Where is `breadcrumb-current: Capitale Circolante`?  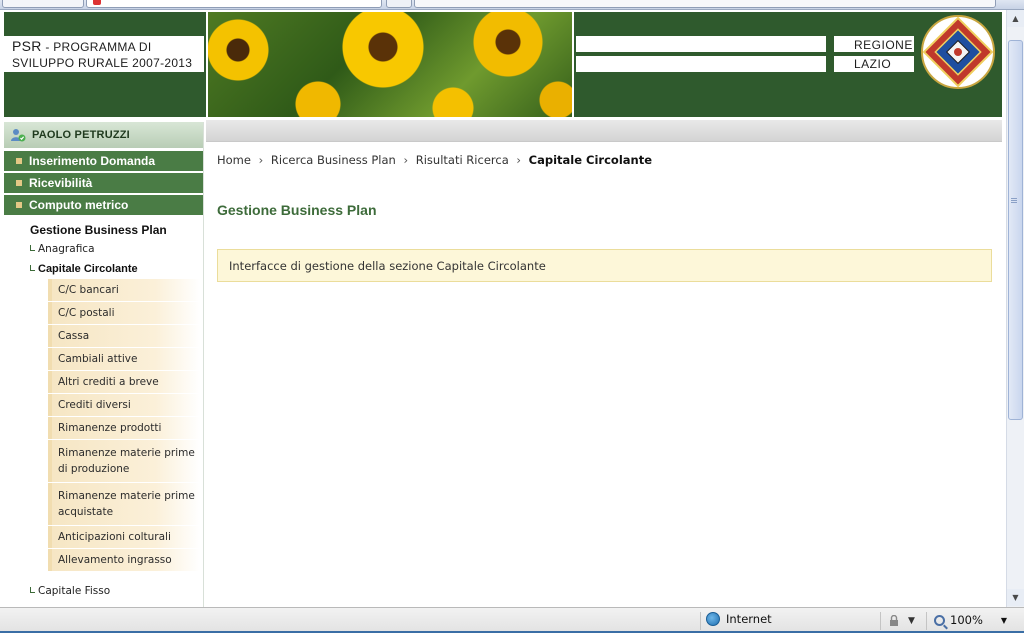
breadcrumb-current: Capitale Circolante is located at coordinates (590, 160).